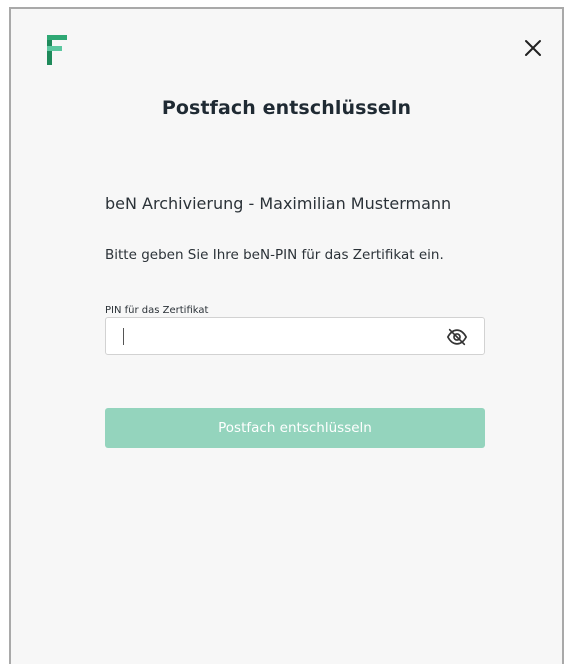  Describe the element at coordinates (286, 108) in the screenshot. I see `dialog-title: Postfach entschlüsseln` at that location.